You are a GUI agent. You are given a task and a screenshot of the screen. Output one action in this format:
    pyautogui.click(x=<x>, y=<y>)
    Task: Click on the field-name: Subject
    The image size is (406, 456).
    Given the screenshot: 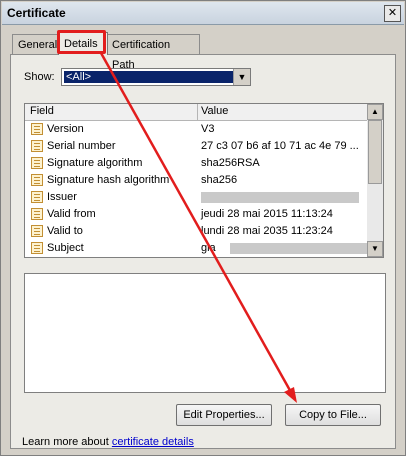 What is the action you would take?
    pyautogui.click(x=65, y=248)
    